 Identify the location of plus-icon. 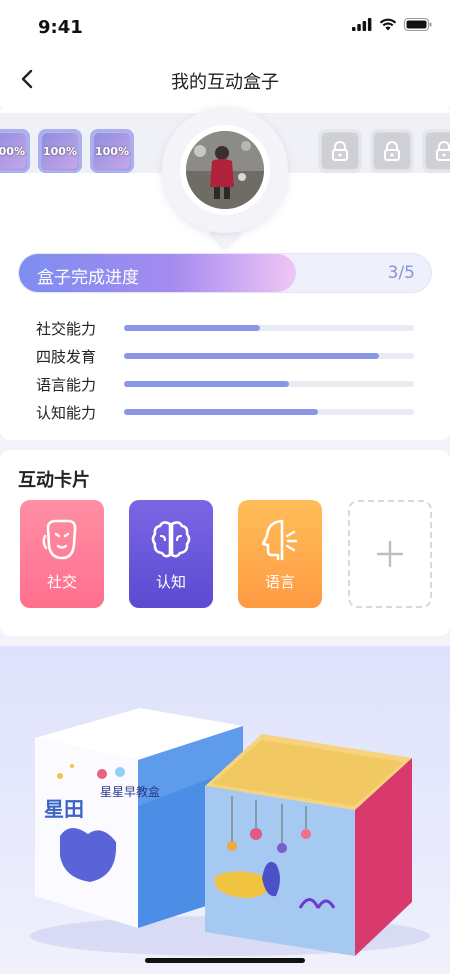
(390, 554).